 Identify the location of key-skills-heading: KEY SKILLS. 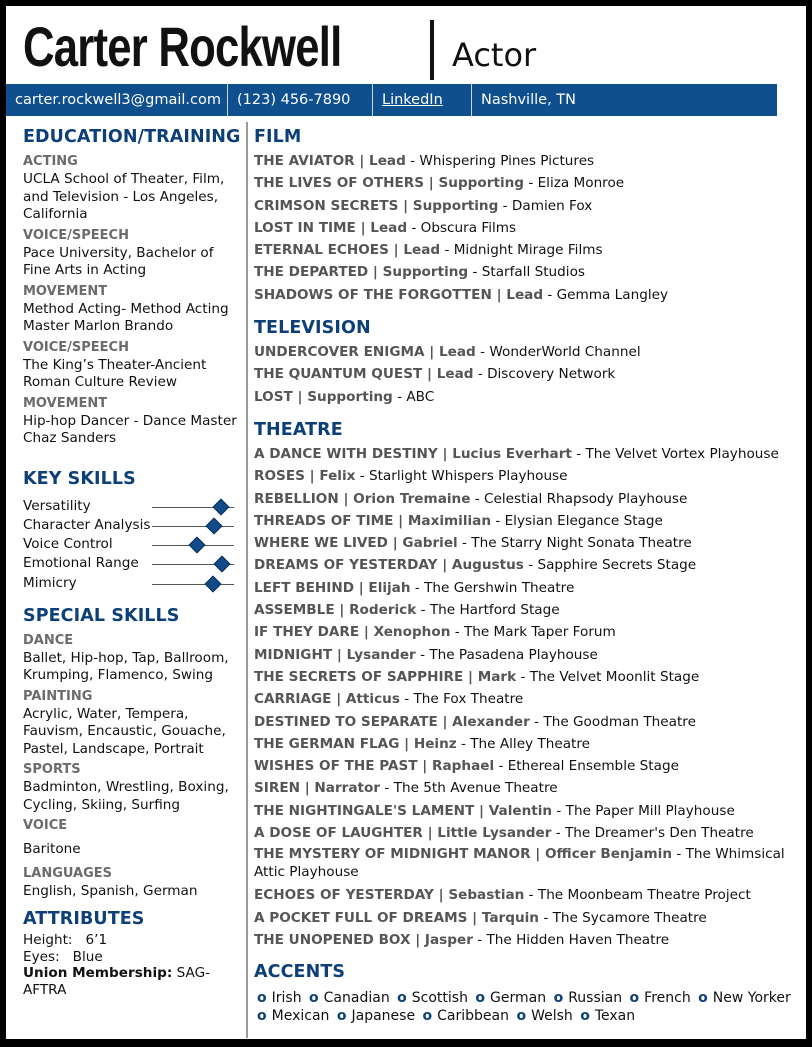
(79, 478).